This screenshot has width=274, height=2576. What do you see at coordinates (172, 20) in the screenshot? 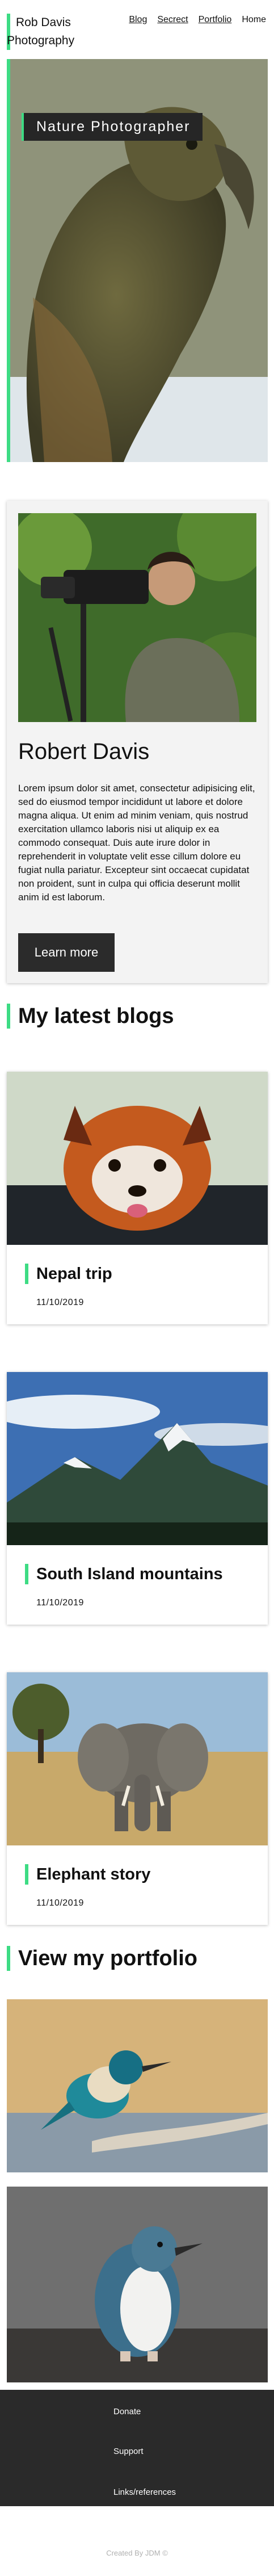
I see `nav-secrect-link: Secrect` at bounding box center [172, 20].